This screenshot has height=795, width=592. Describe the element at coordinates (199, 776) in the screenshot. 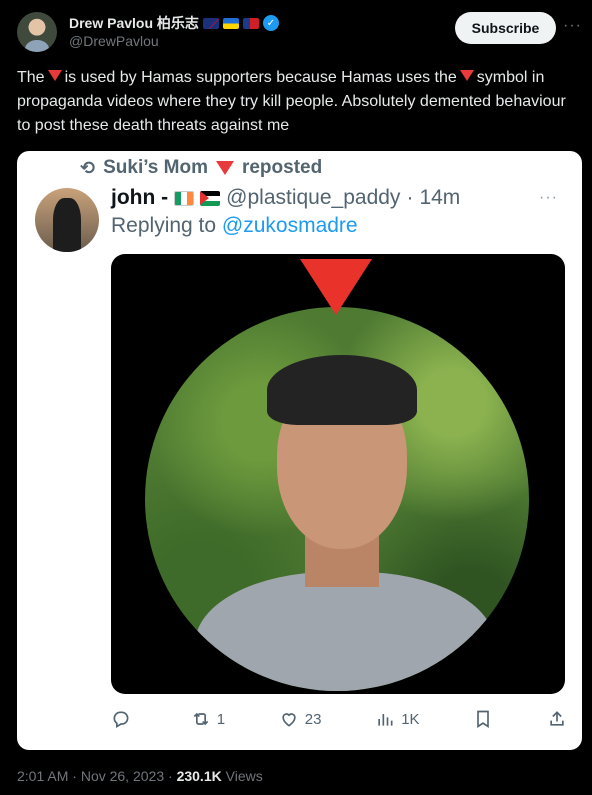

I see `views-count-bold: 230.1K` at that location.